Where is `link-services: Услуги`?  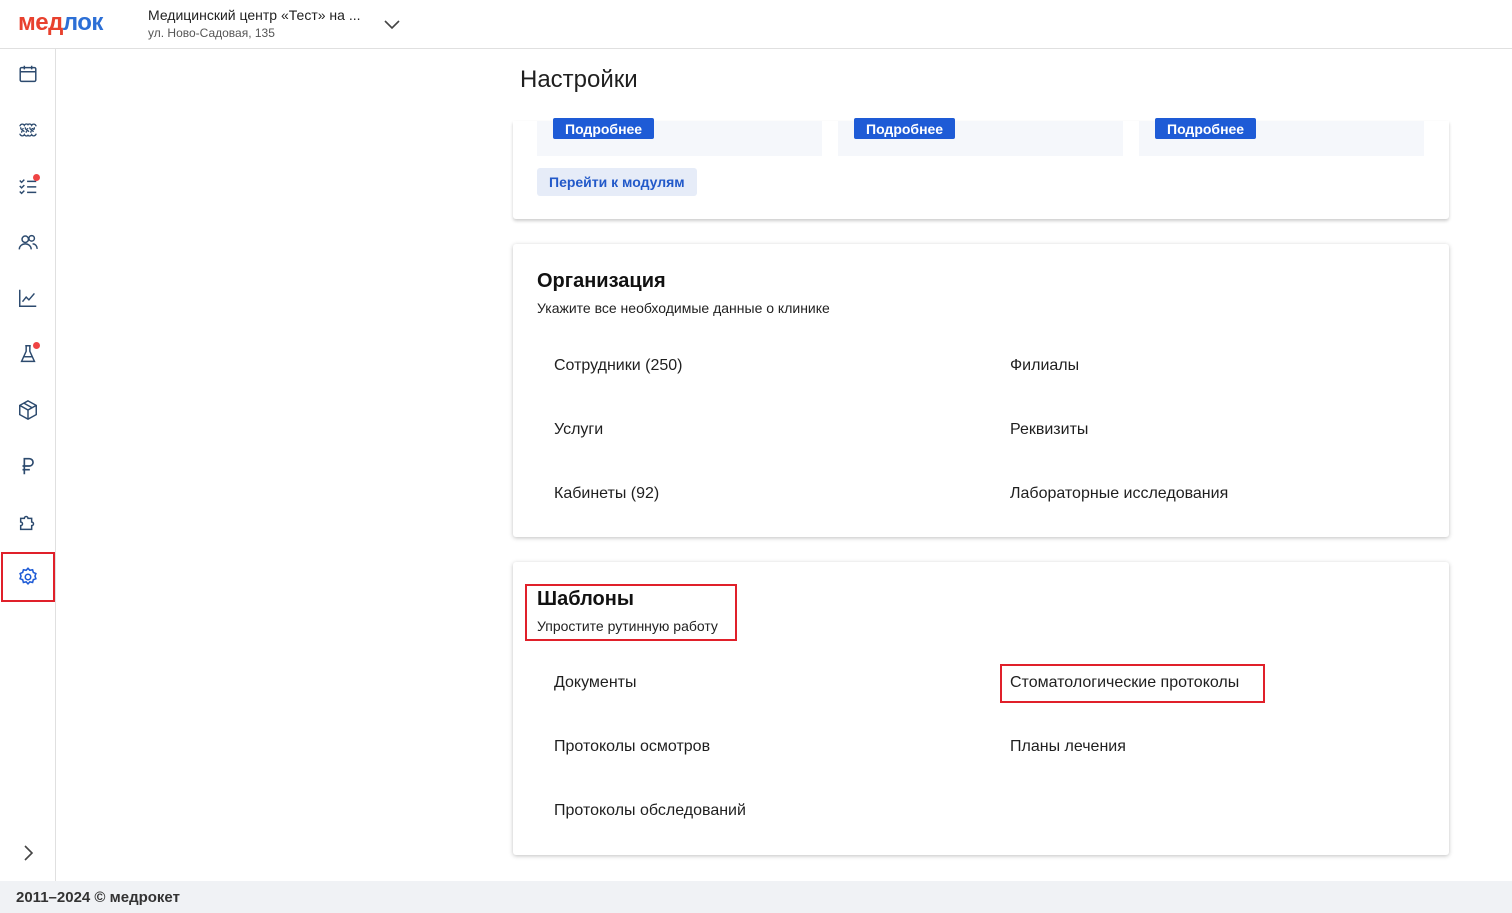 link-services: Услуги is located at coordinates (578, 430).